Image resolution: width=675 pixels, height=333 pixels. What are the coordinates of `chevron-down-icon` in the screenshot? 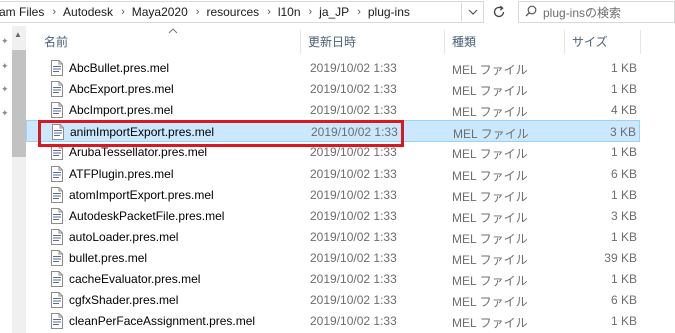 It's located at (472, 12).